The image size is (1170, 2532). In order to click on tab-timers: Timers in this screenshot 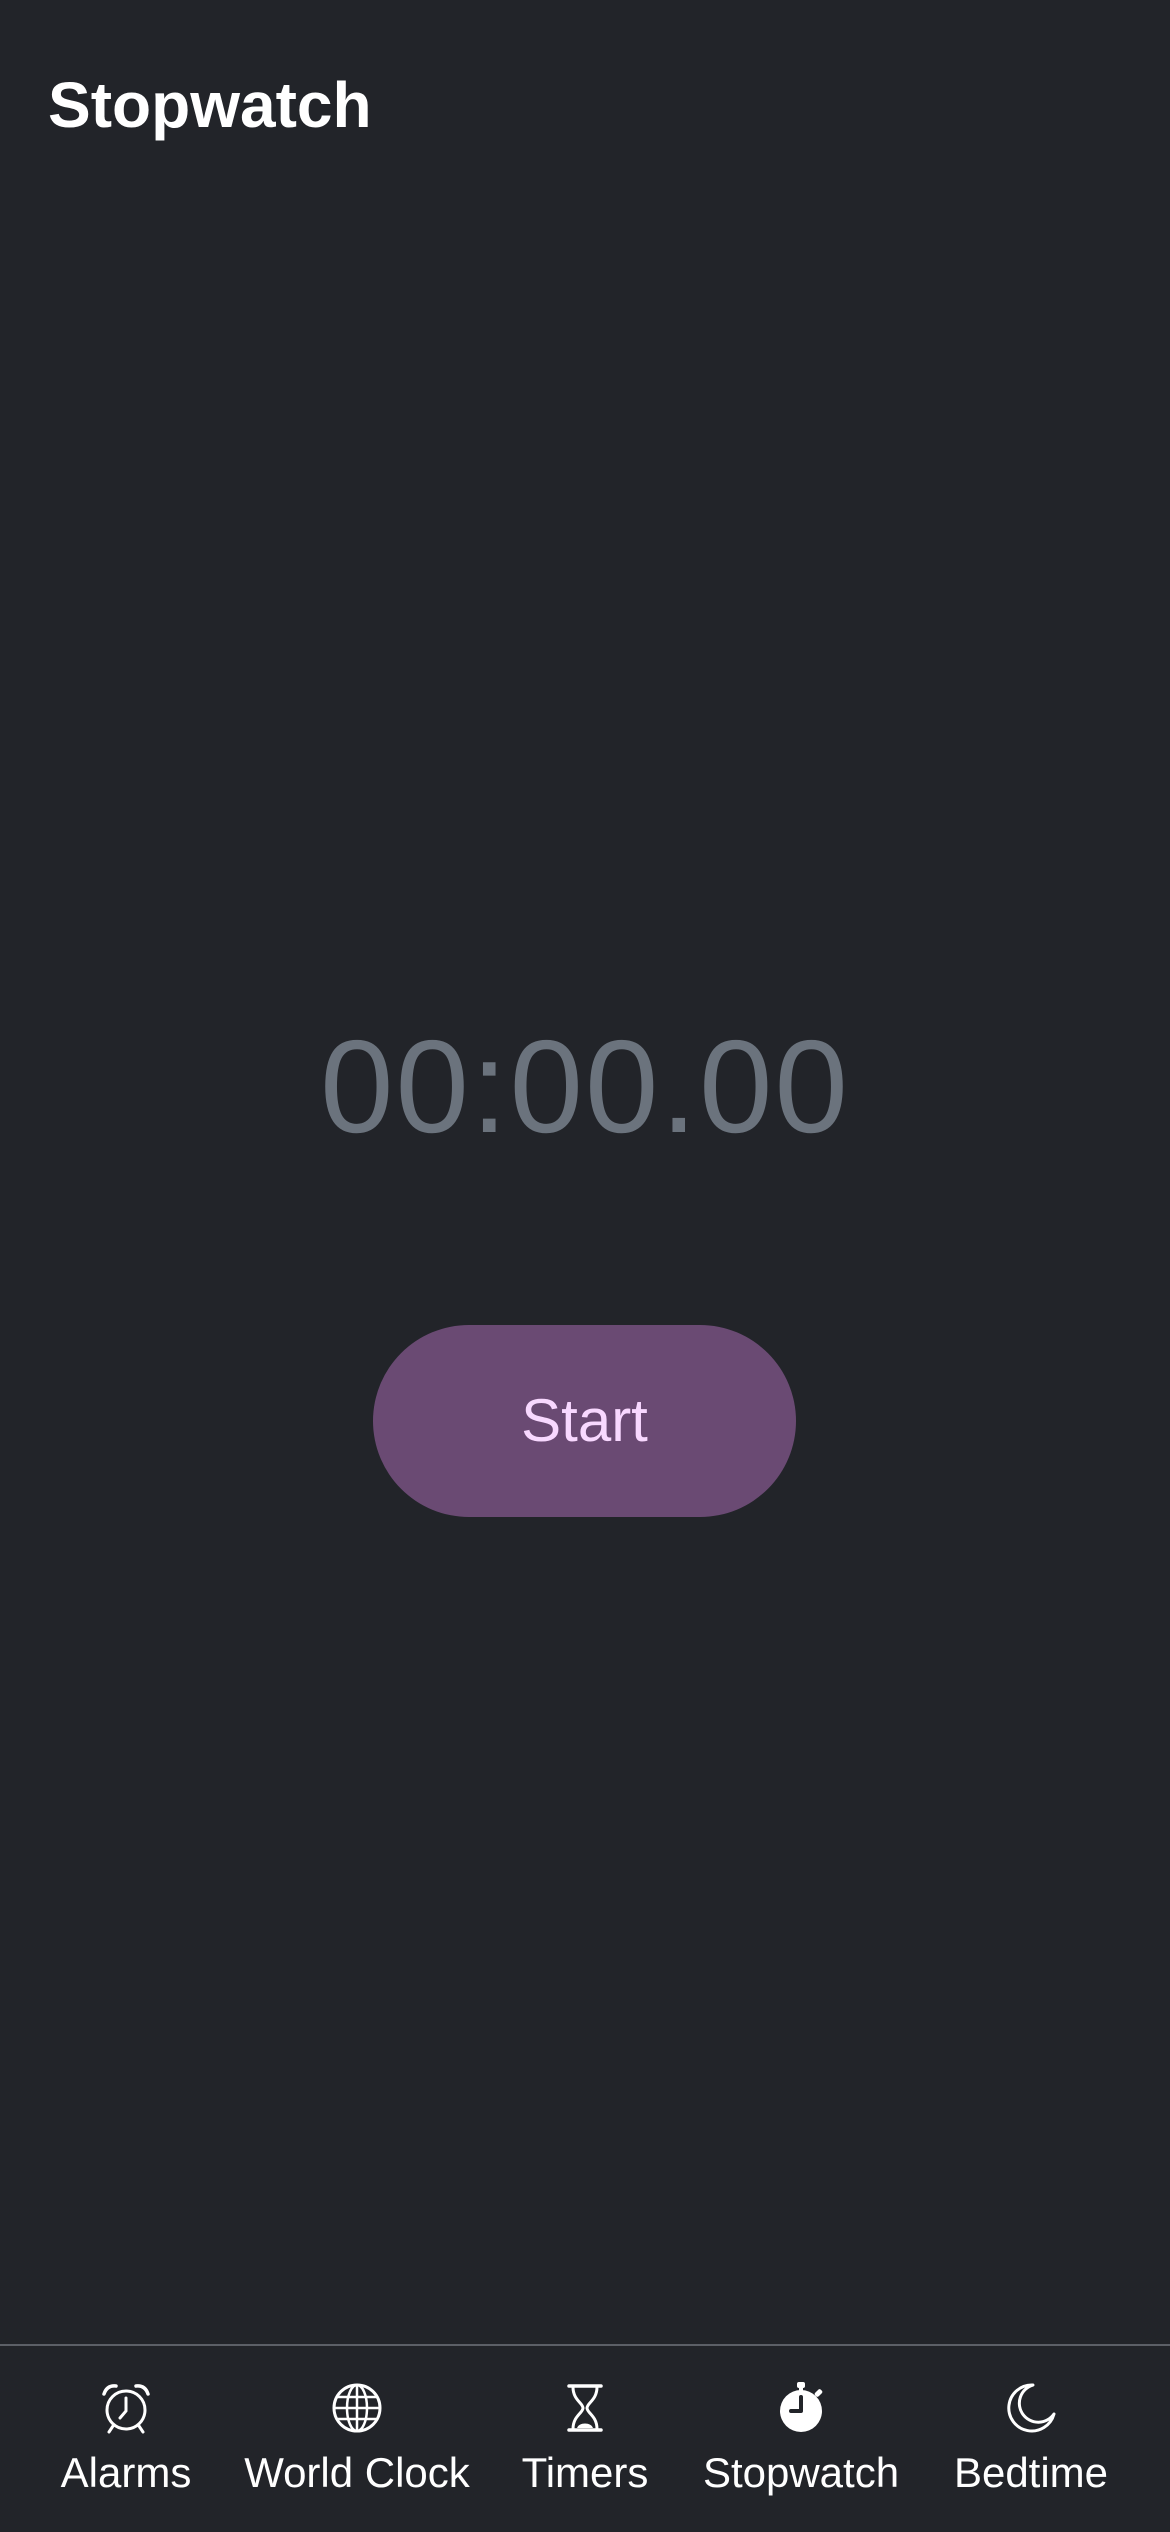, I will do `click(585, 2445)`.